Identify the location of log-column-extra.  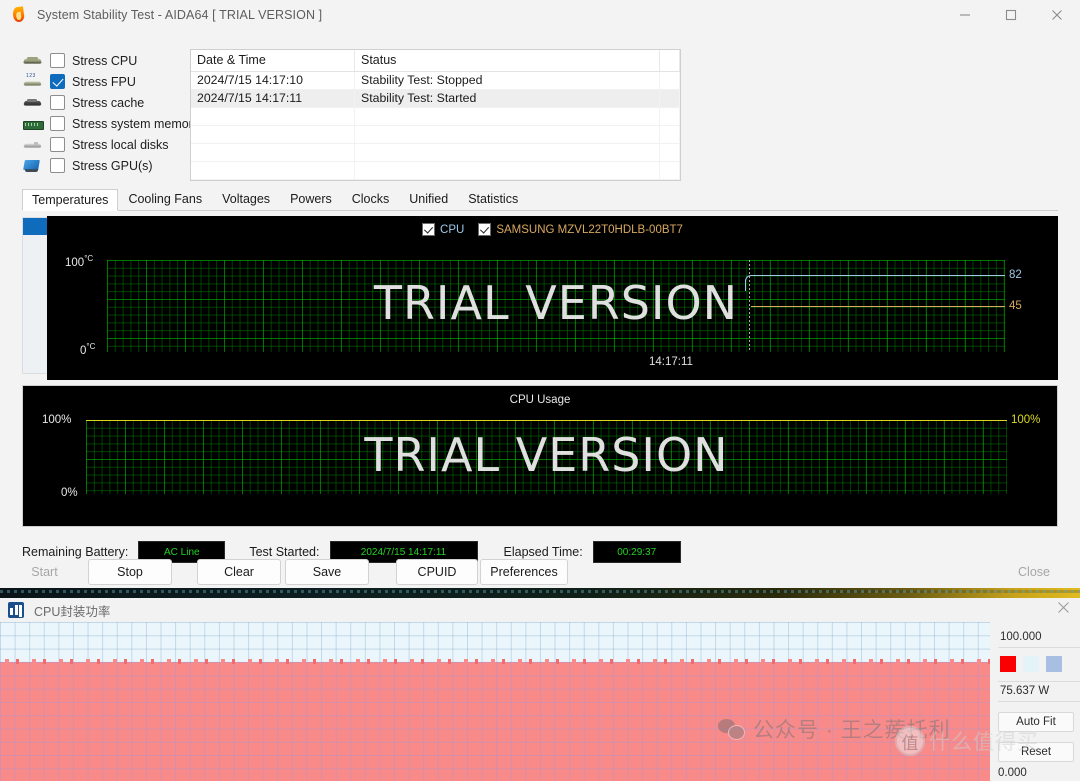
(670, 60).